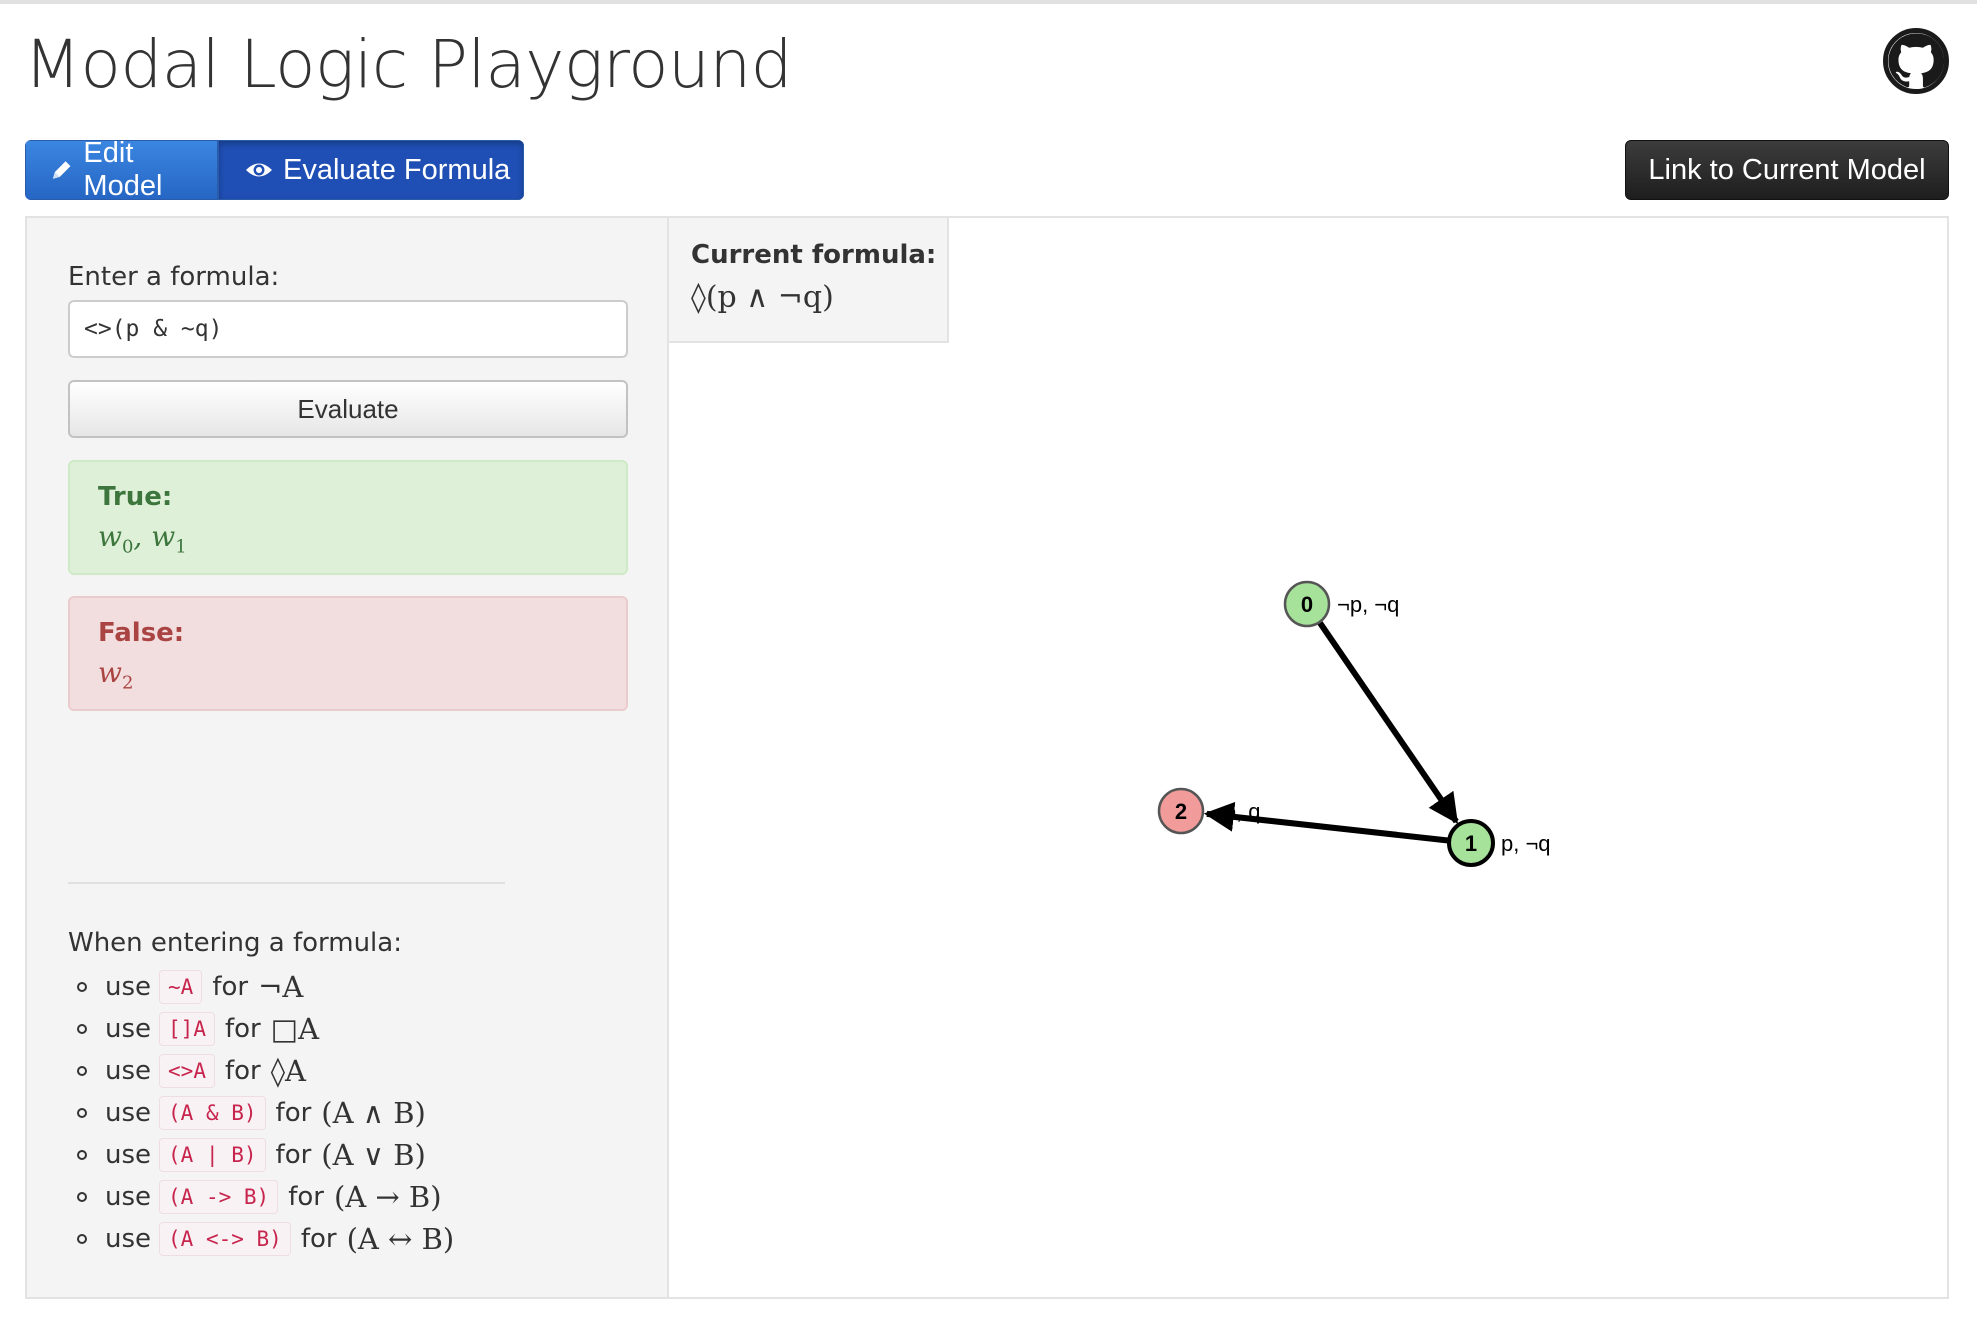  I want to click on syntax-code: (A | B), so click(212, 1155).